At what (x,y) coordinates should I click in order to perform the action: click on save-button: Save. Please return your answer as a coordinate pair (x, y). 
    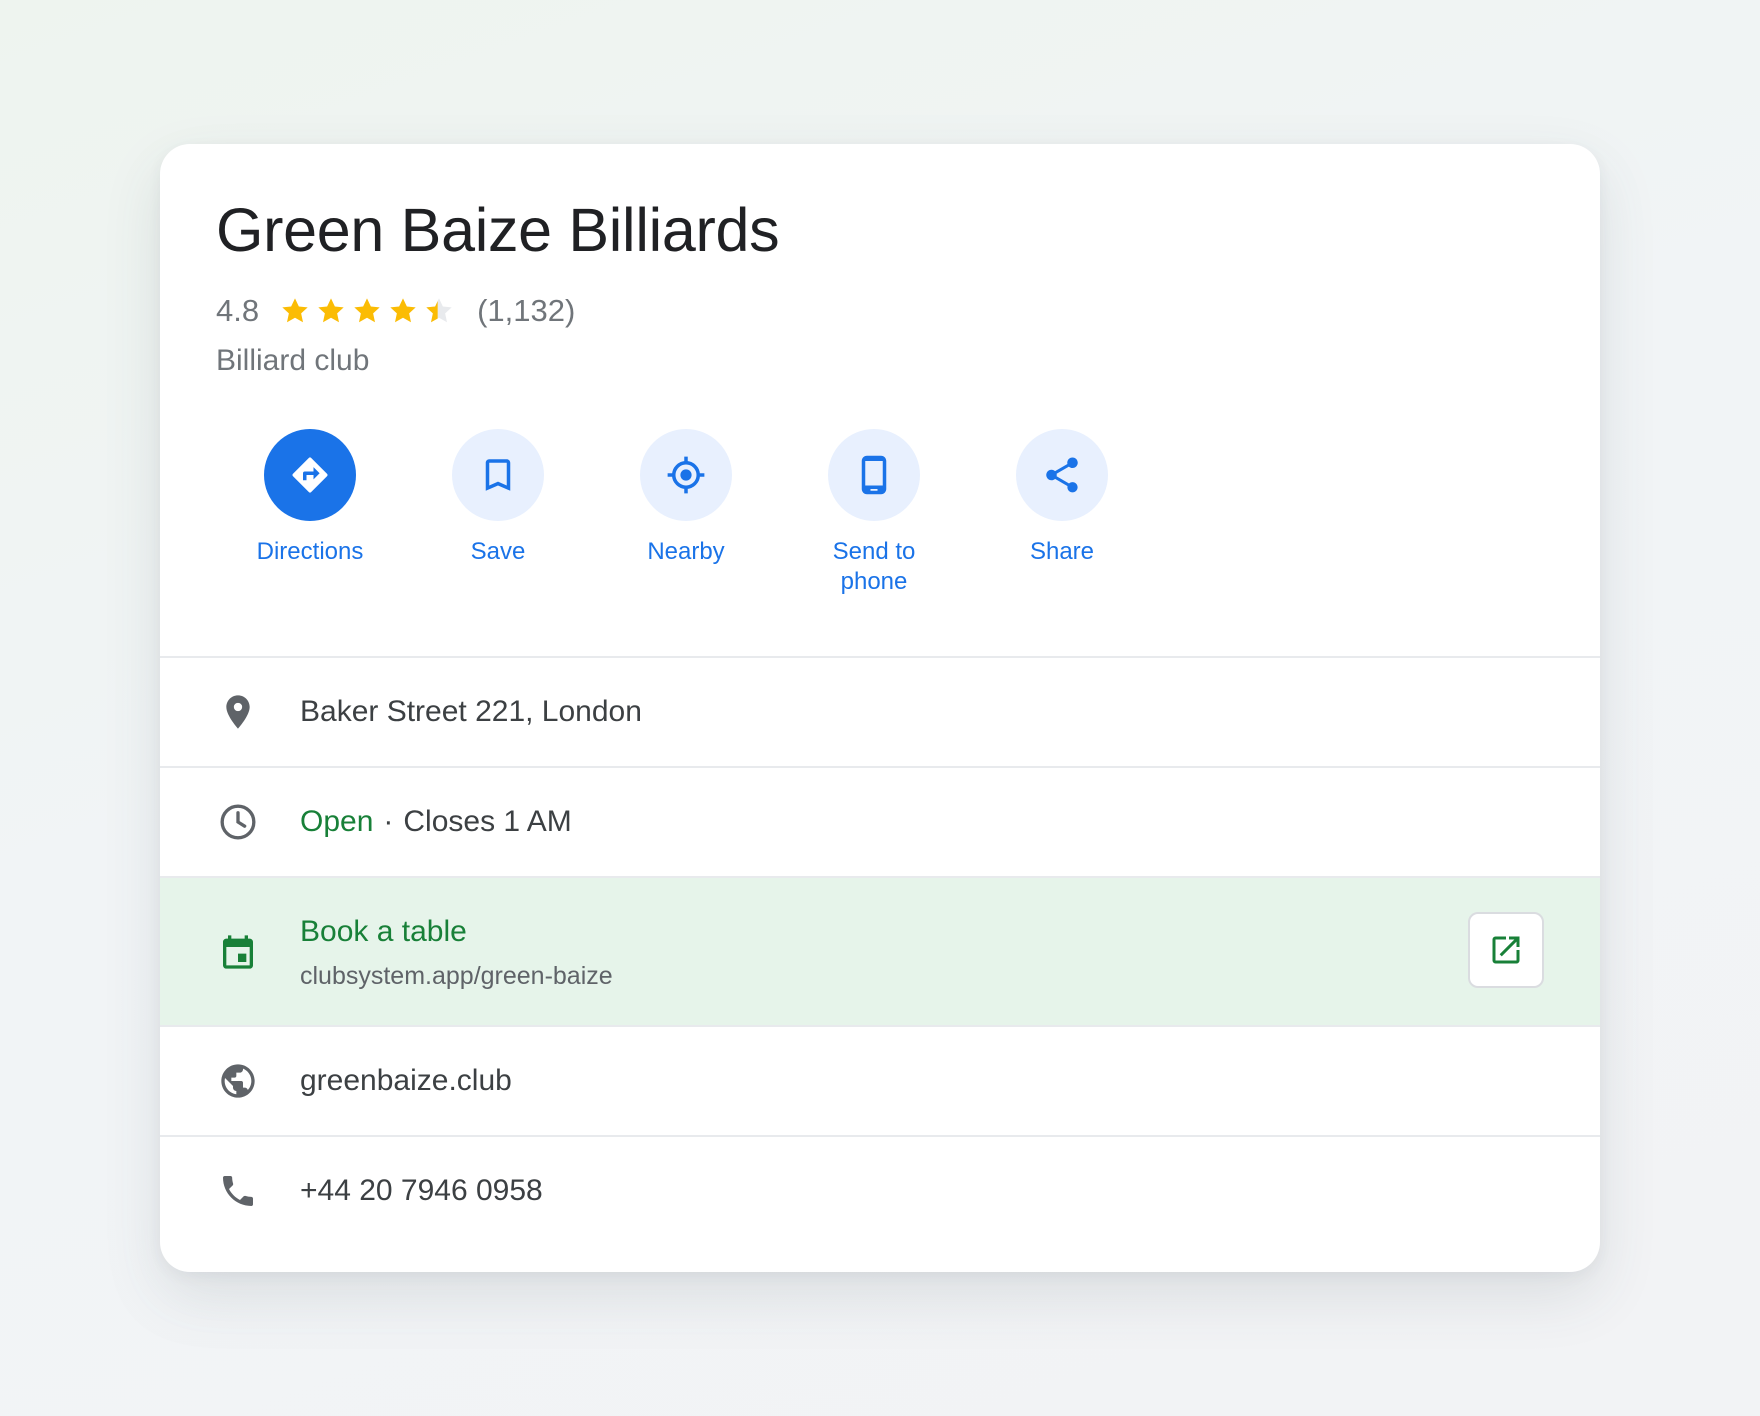
    Looking at the image, I should click on (498, 513).